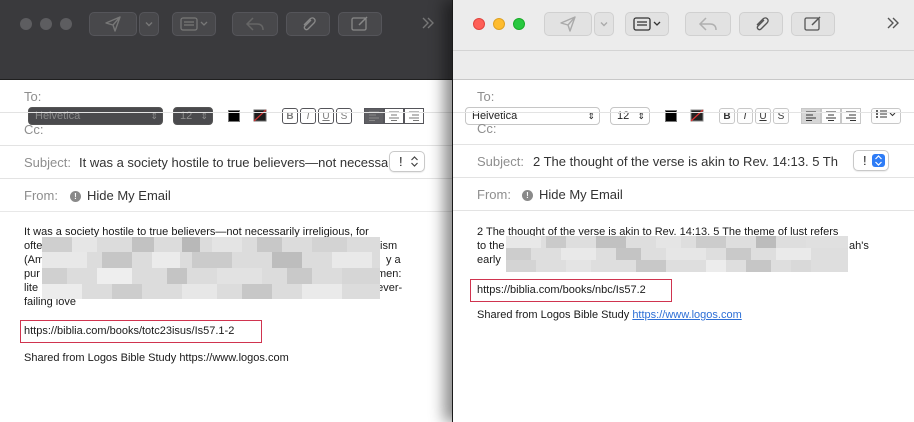  Describe the element at coordinates (859, 246) in the screenshot. I see `body-line-end: ah's` at that location.